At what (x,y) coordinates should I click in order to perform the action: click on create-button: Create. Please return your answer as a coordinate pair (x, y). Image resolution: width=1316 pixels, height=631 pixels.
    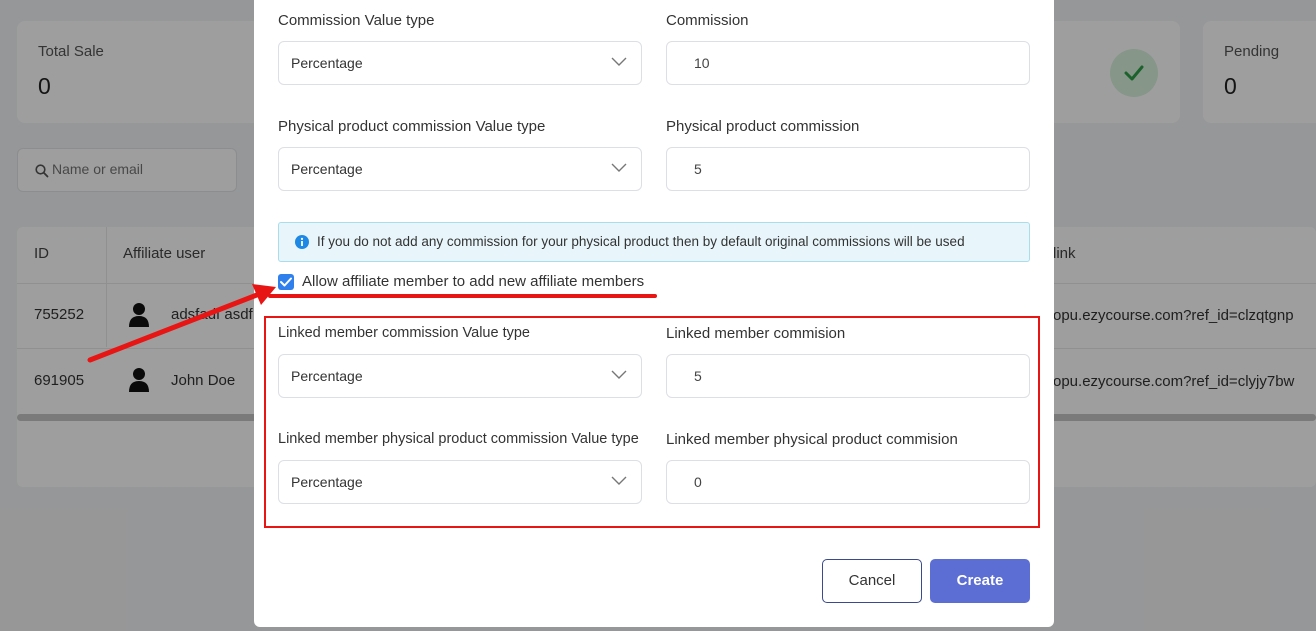
    Looking at the image, I should click on (980, 581).